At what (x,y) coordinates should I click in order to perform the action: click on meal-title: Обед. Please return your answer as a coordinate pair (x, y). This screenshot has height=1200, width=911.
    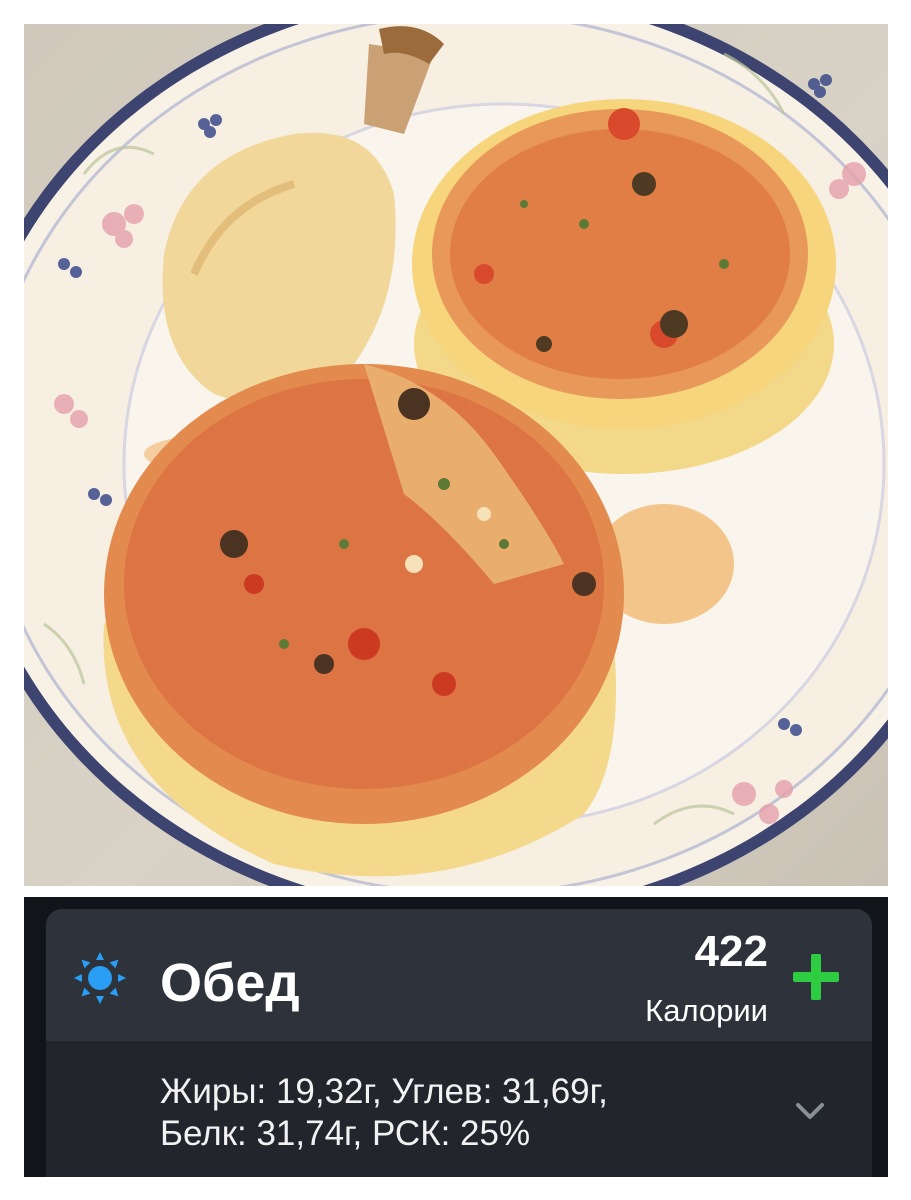
    Looking at the image, I should click on (230, 983).